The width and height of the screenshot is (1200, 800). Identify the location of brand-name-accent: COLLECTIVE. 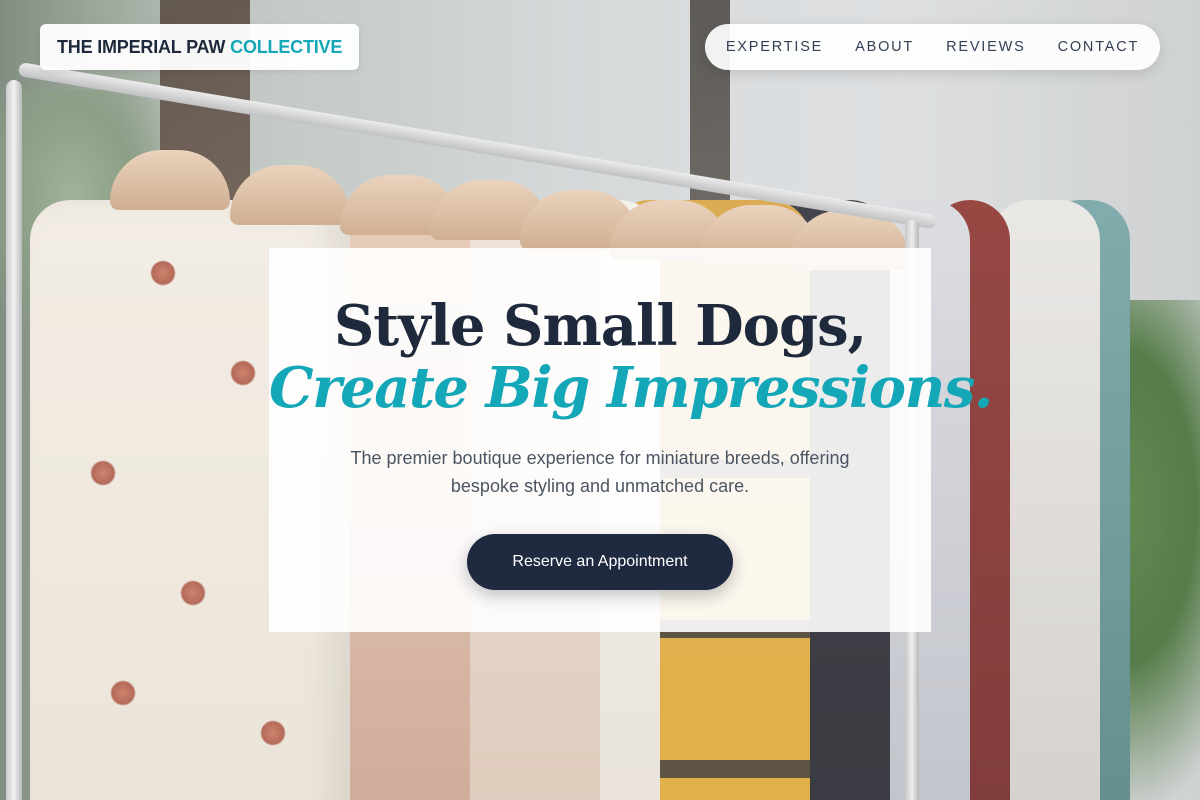
(286, 46).